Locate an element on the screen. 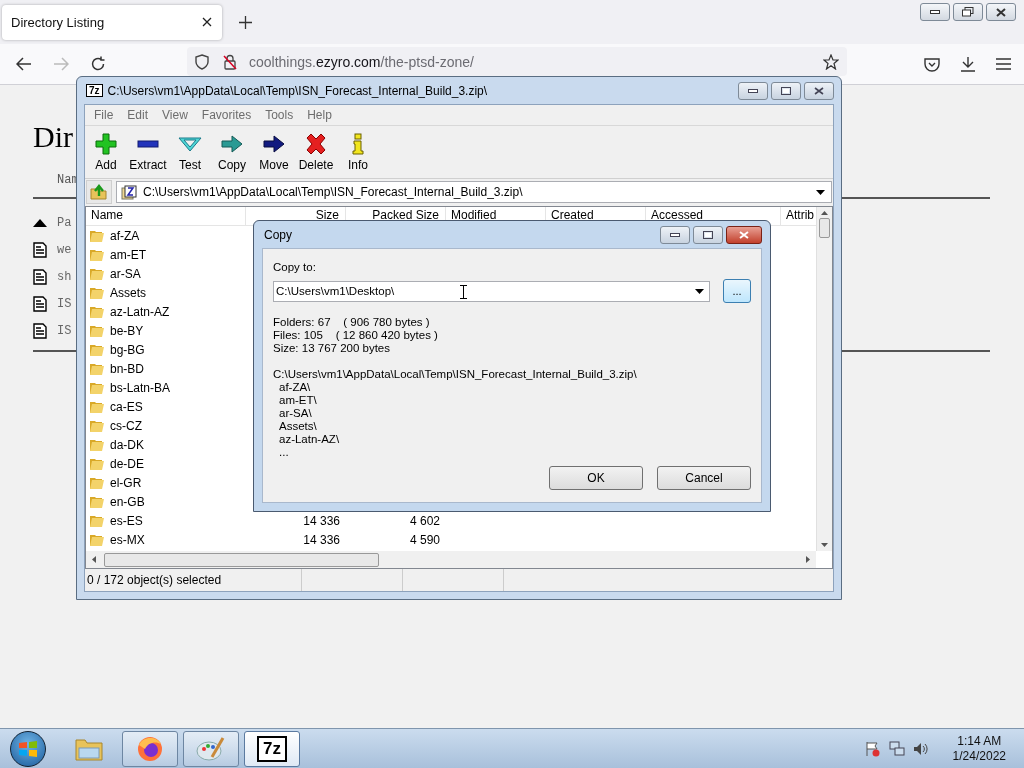  folder-name: bg-BG is located at coordinates (127, 349).